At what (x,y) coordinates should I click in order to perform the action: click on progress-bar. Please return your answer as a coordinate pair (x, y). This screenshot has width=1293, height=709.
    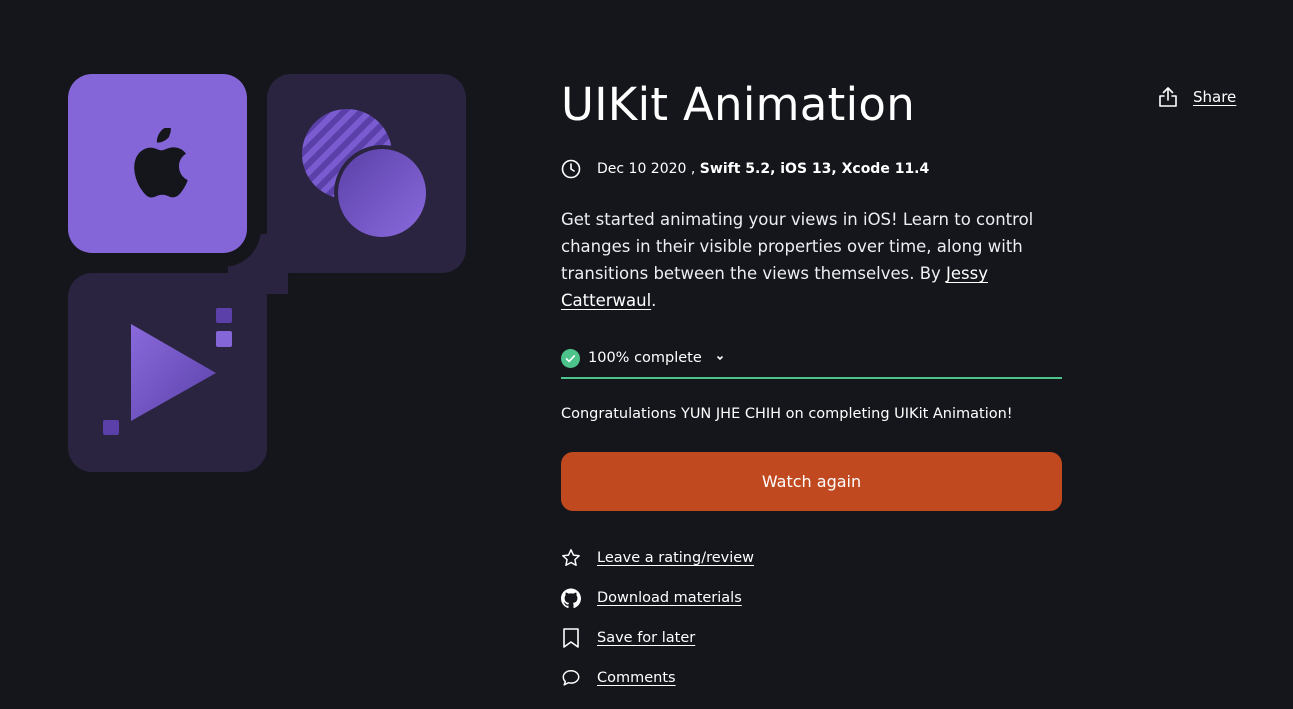
    Looking at the image, I should click on (811, 378).